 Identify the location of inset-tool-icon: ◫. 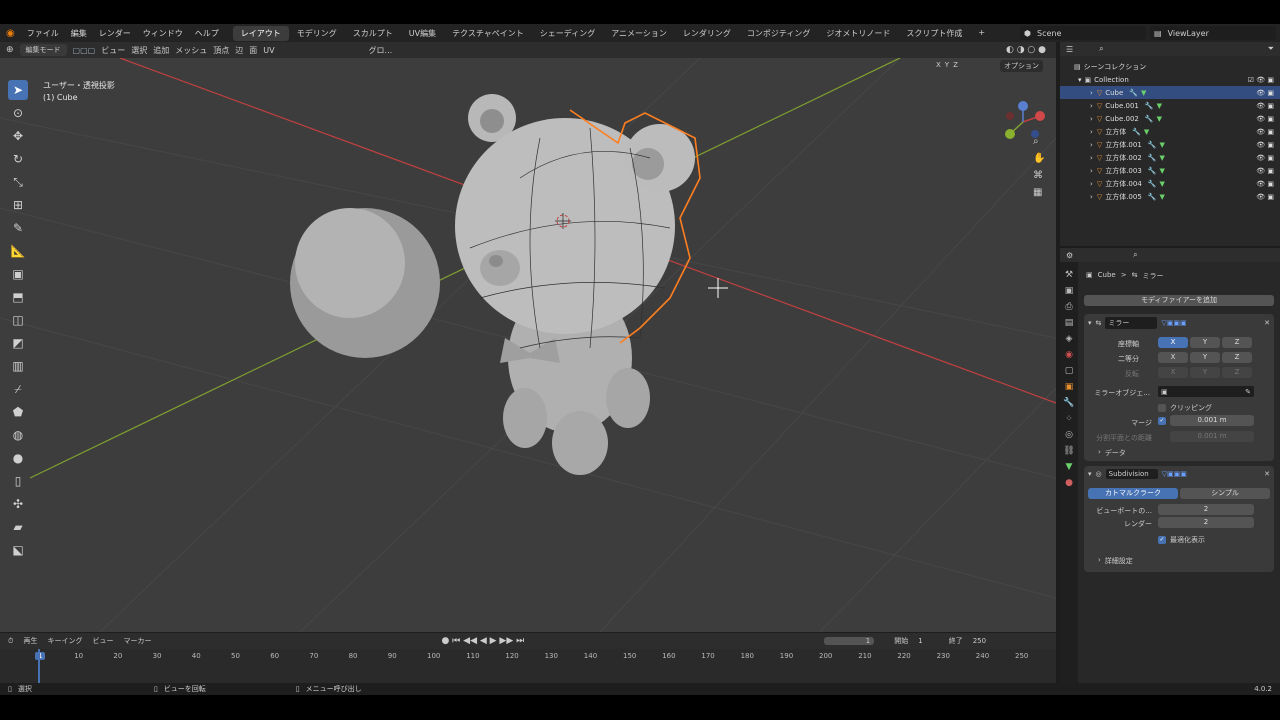
(18, 320).